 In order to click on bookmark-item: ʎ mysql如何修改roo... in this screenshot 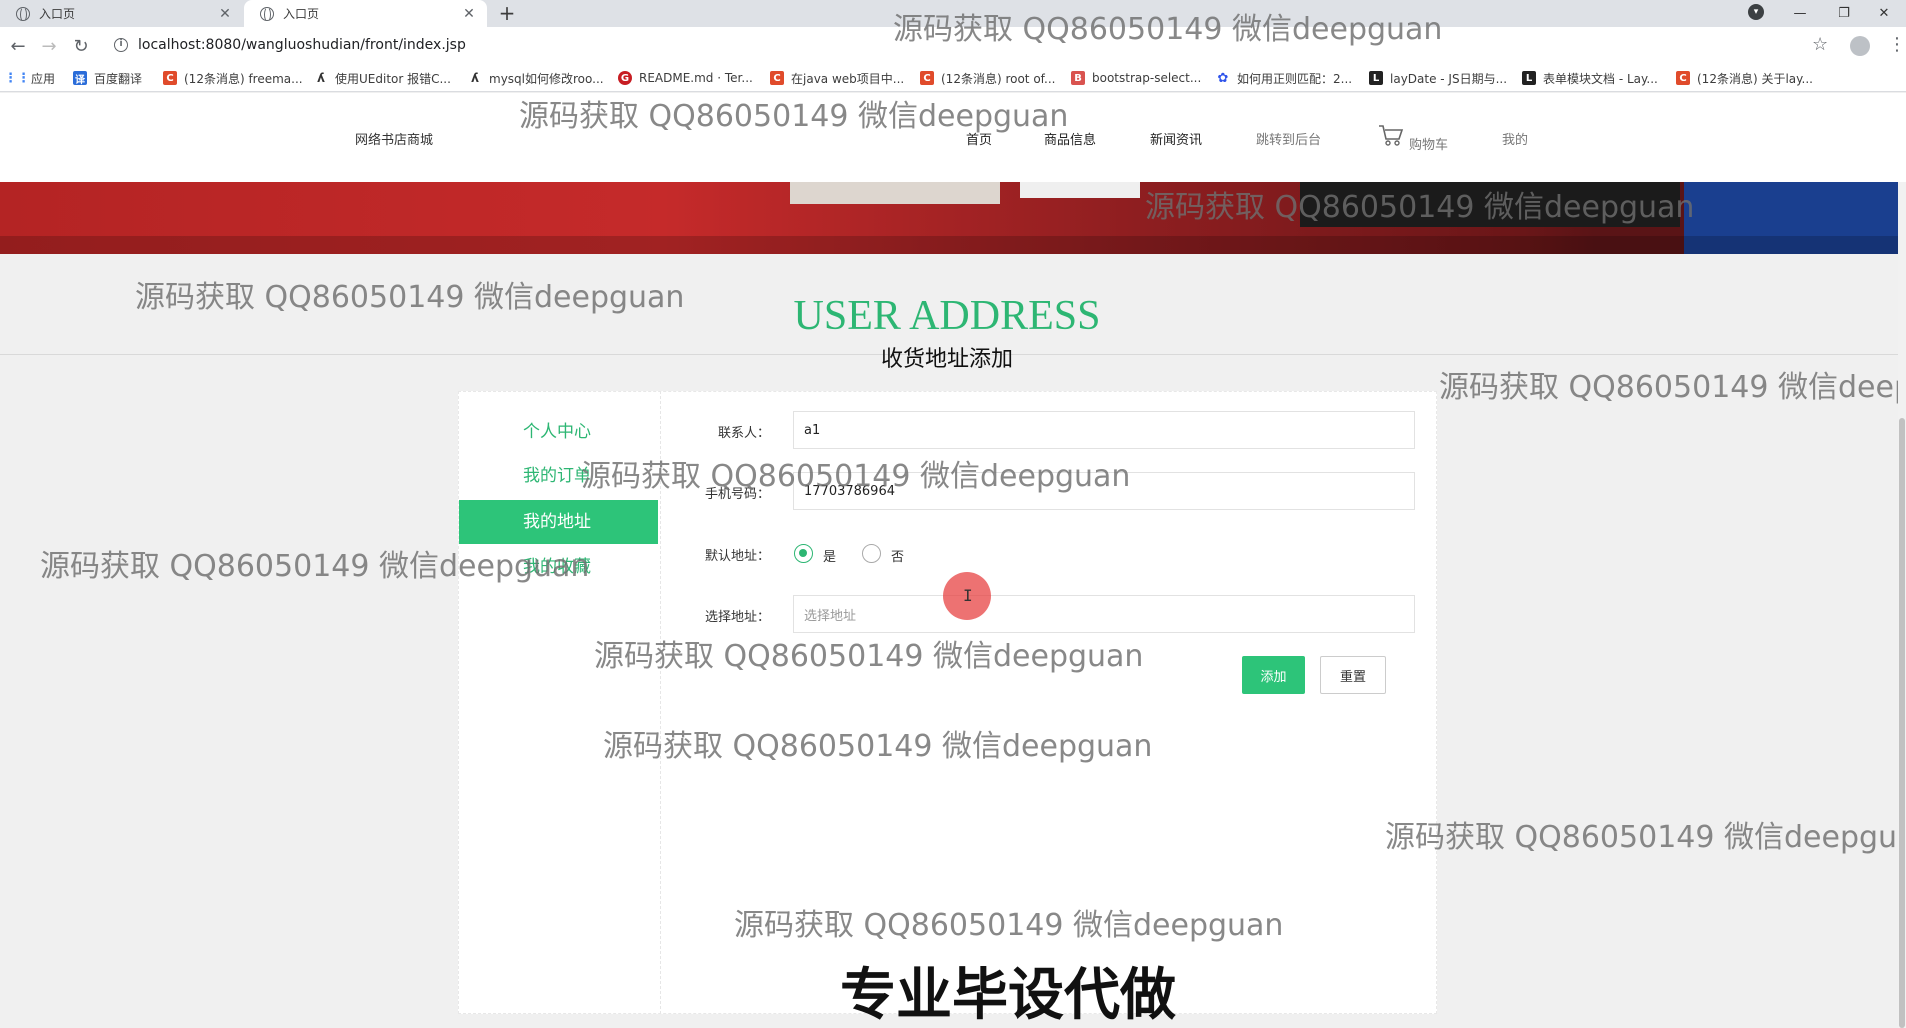, I will do `click(536, 78)`.